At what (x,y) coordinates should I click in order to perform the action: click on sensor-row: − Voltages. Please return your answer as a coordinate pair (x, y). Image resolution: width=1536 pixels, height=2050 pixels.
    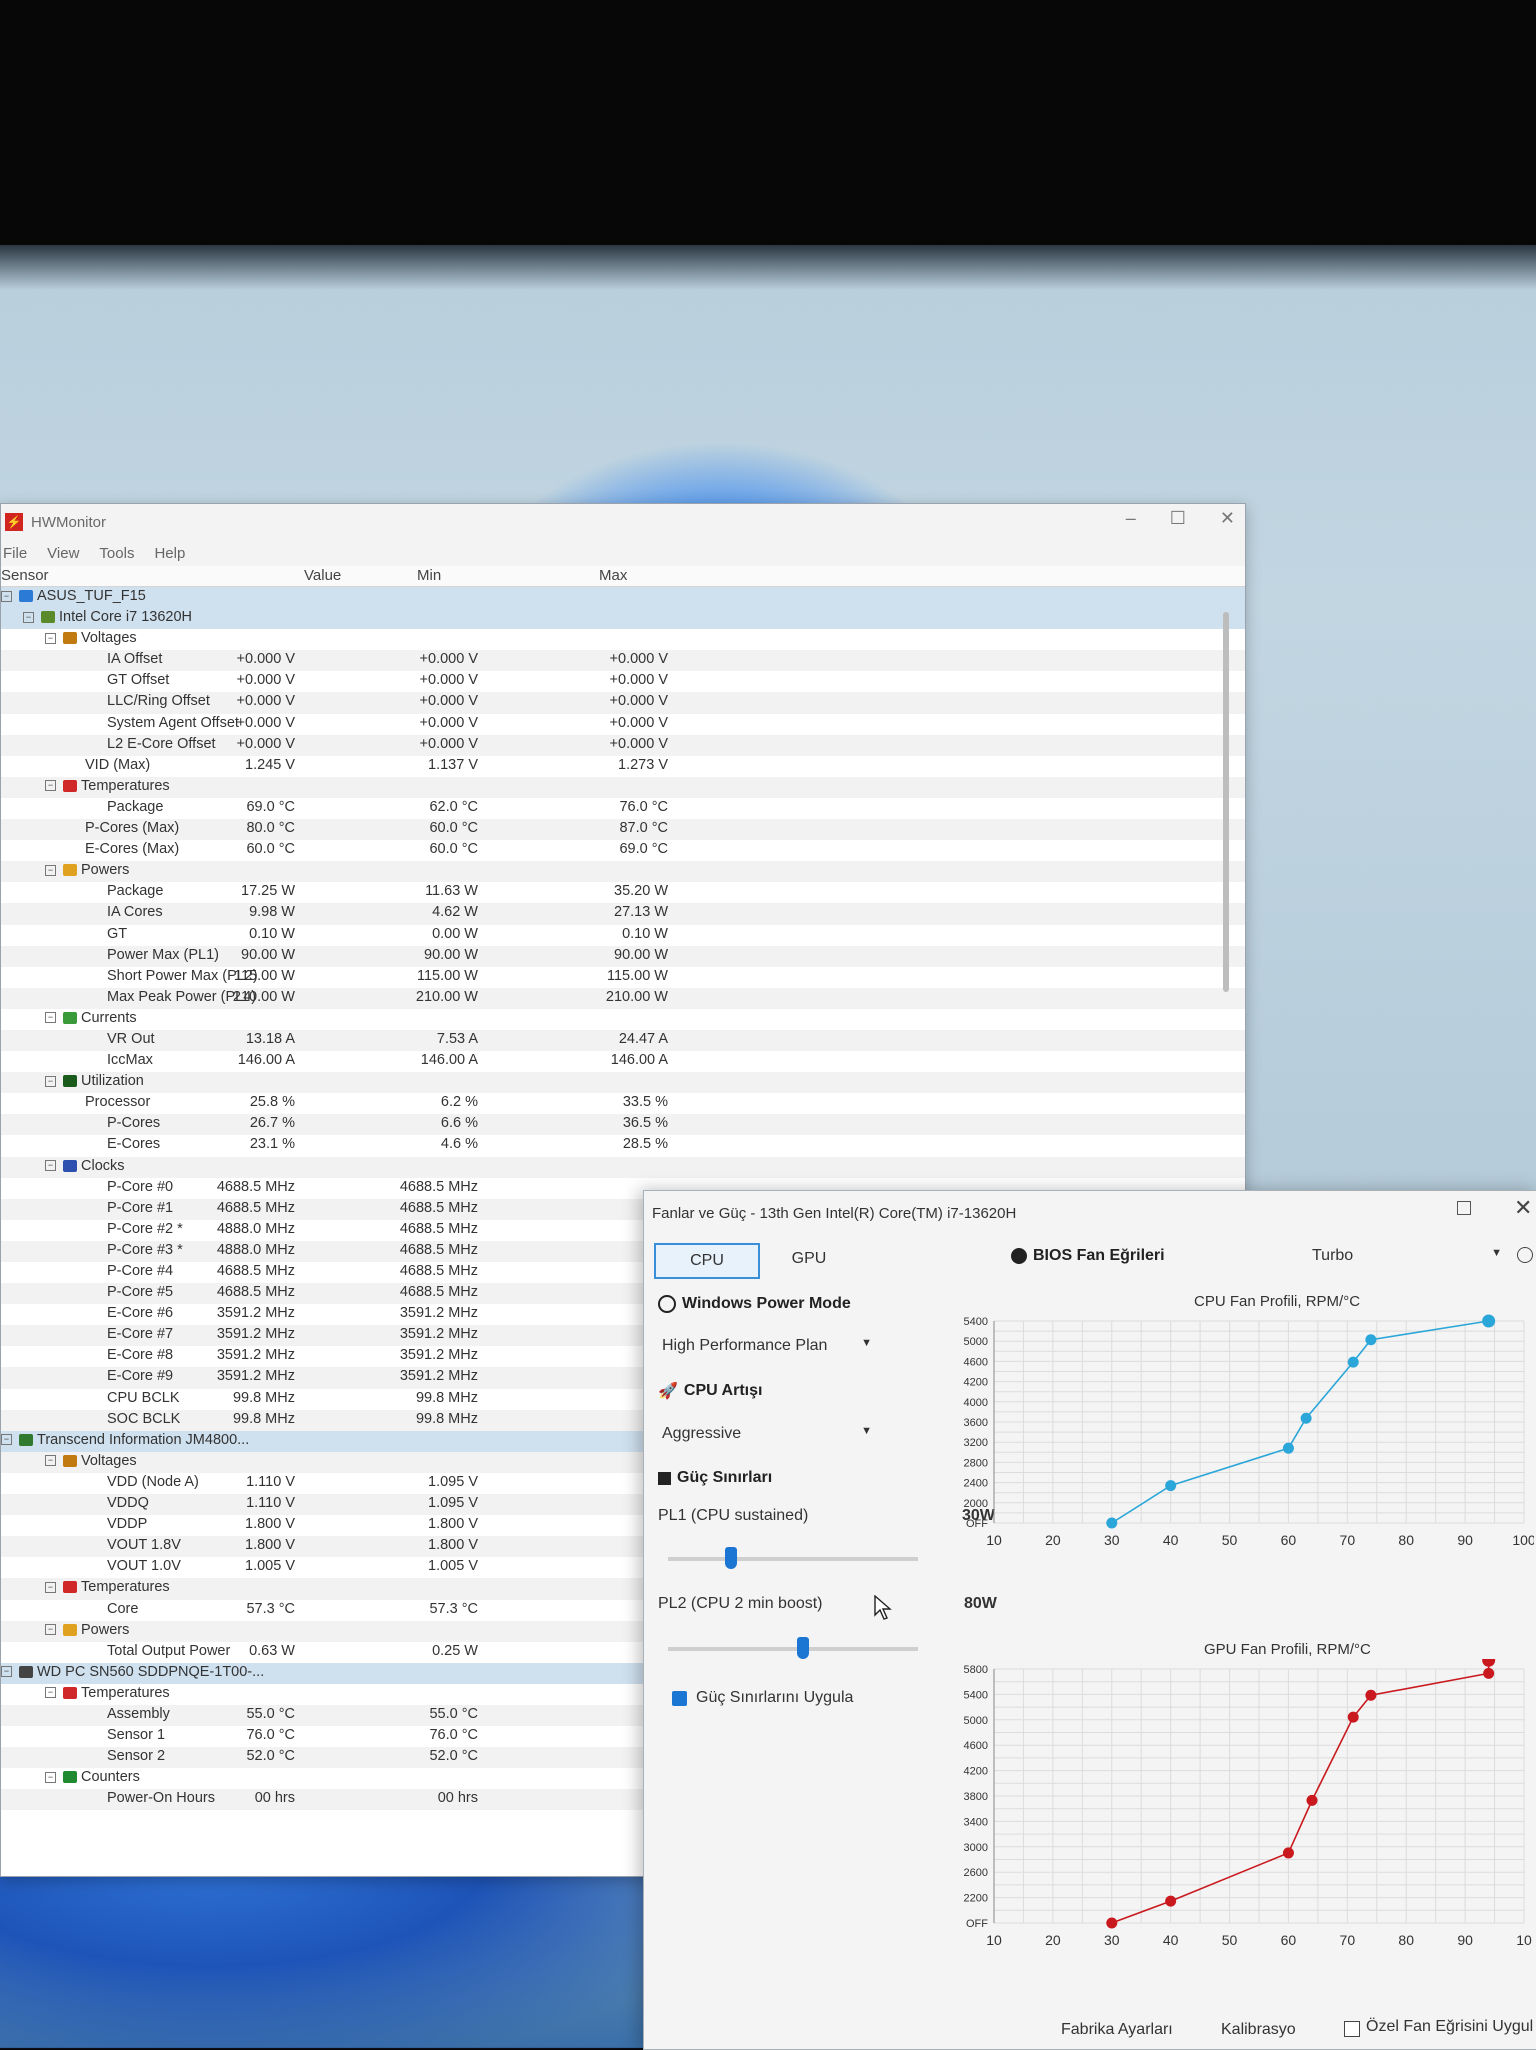
    Looking at the image, I should click on (623, 639).